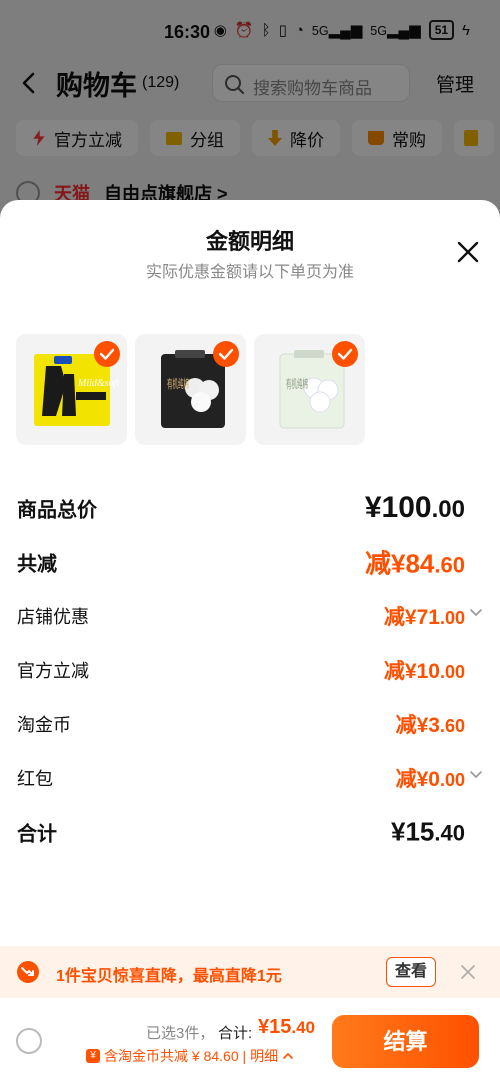 This screenshot has width=500, height=1085. What do you see at coordinates (180, 1033) in the screenshot?
I see `selected-count: 已选3件，` at bounding box center [180, 1033].